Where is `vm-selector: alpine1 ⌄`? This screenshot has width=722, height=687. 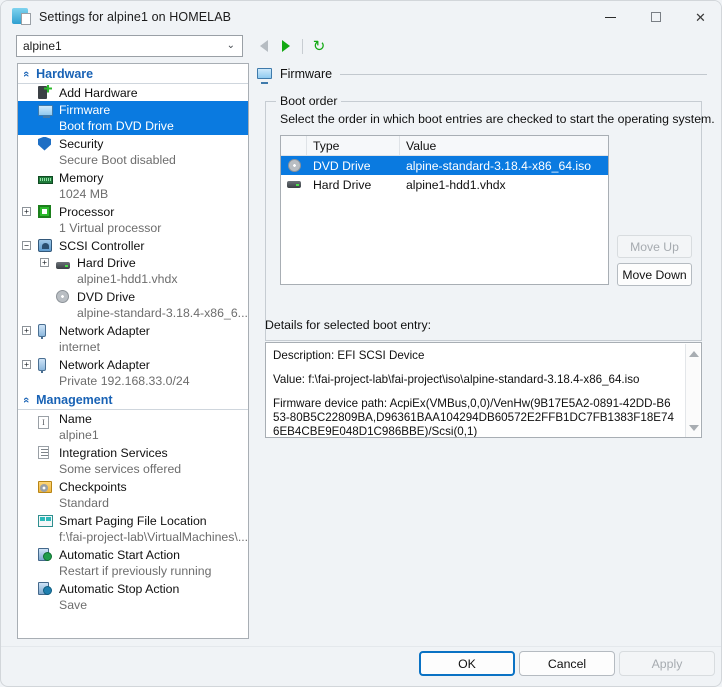 vm-selector: alpine1 ⌄ is located at coordinates (129, 46).